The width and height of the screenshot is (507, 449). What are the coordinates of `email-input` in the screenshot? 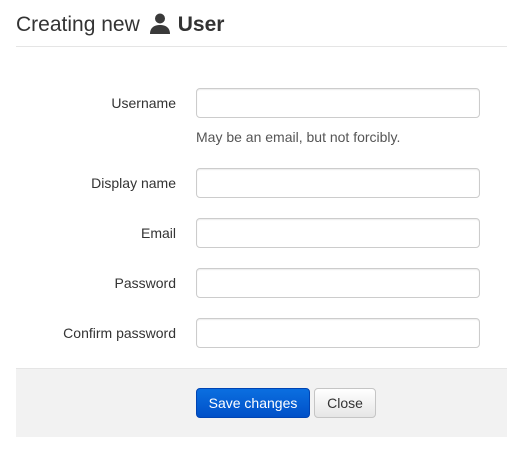 It's located at (338, 233).